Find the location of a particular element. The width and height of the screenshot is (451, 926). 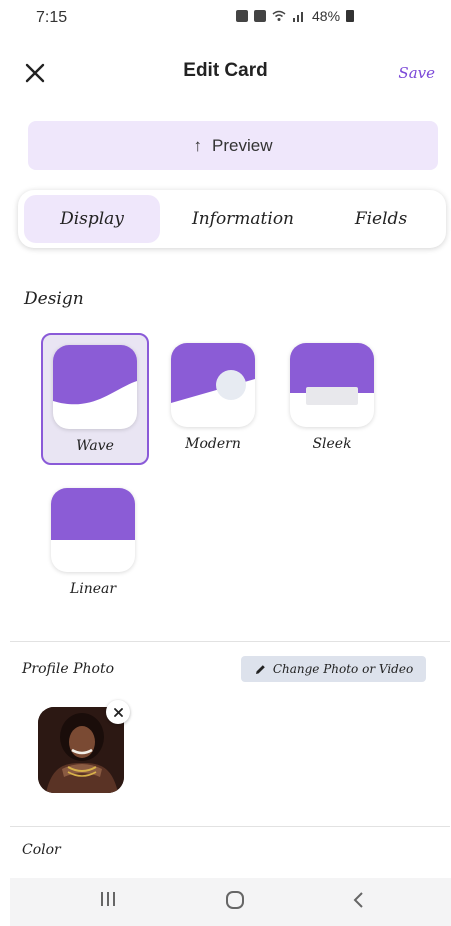

system-nav-bar is located at coordinates (230, 902).